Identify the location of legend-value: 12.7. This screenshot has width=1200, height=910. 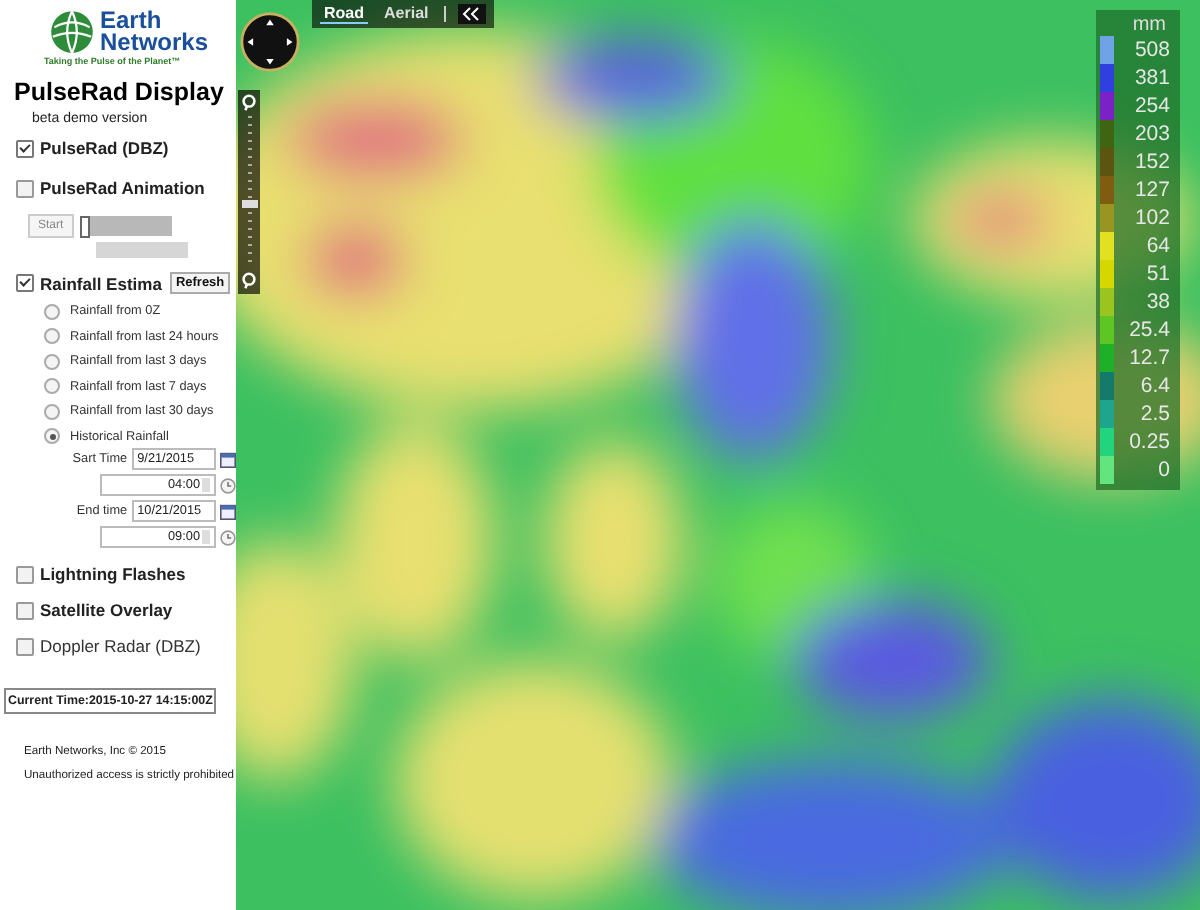
(1149, 358).